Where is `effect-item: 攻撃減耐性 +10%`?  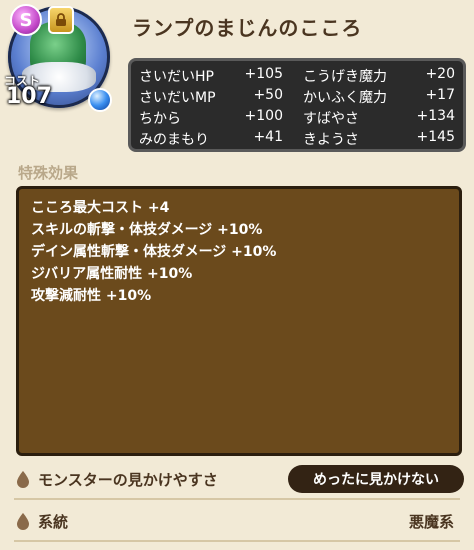
effect-item: 攻撃減耐性 +10% is located at coordinates (91, 296).